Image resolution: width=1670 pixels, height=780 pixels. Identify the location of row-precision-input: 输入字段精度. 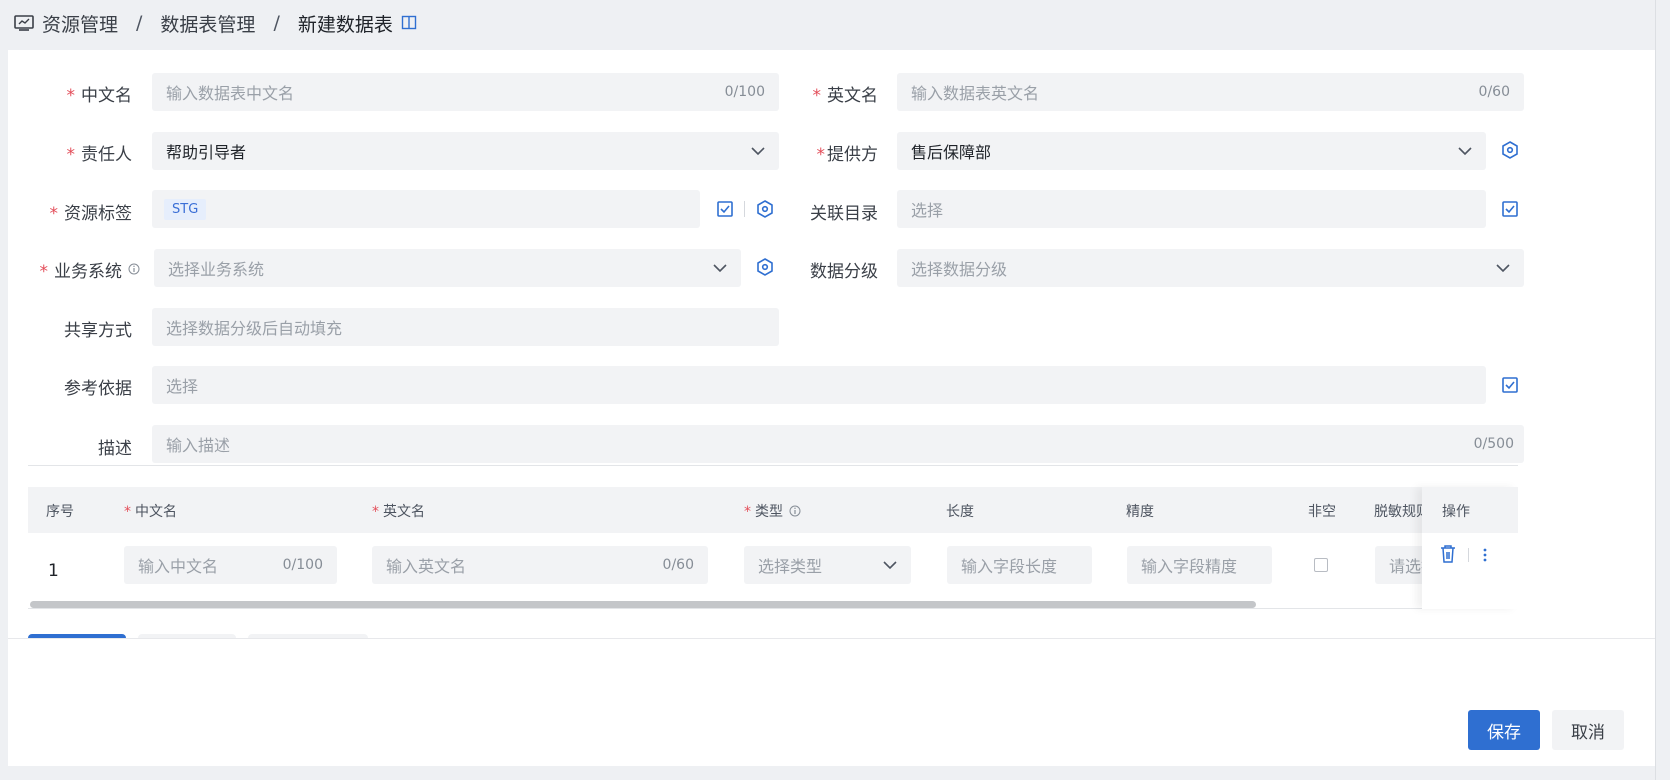
(1199, 565).